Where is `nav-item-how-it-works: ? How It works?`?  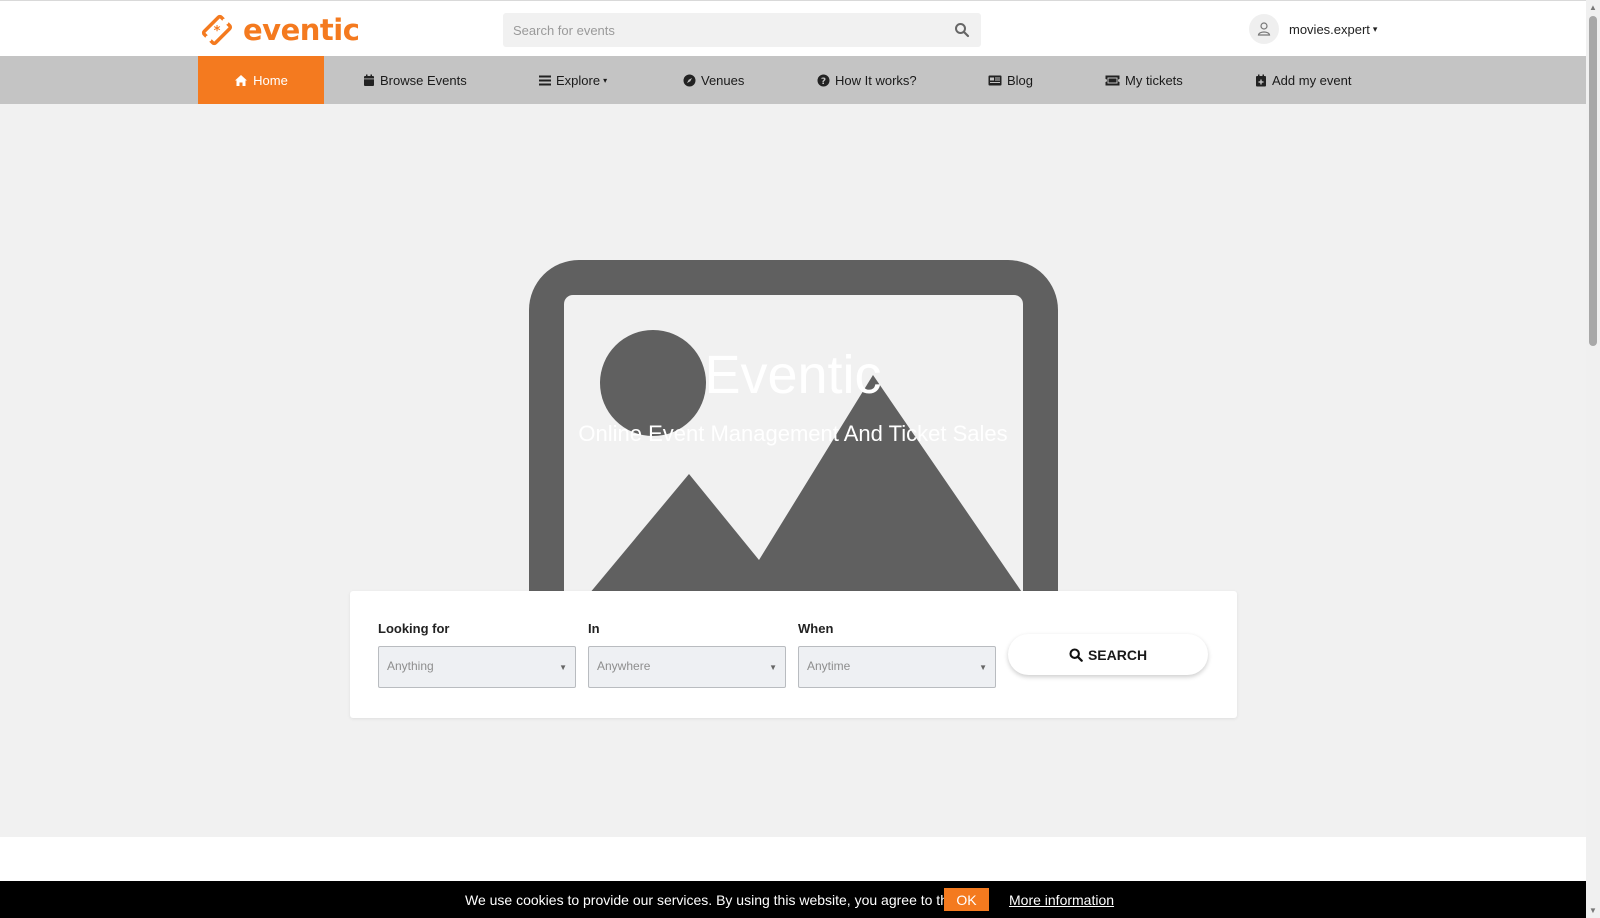 nav-item-how-it-works: ? How It works? is located at coordinates (867, 80).